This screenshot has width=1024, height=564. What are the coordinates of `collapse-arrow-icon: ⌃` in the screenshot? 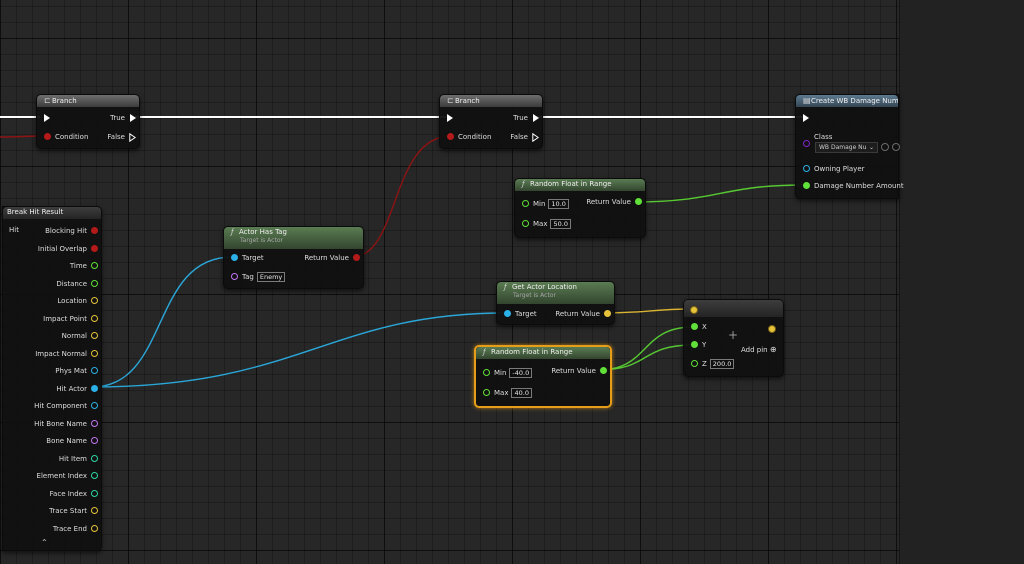 It's located at (44, 542).